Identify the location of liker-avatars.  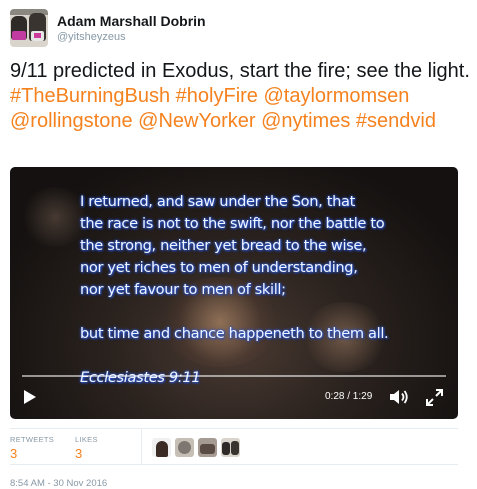
(196, 447).